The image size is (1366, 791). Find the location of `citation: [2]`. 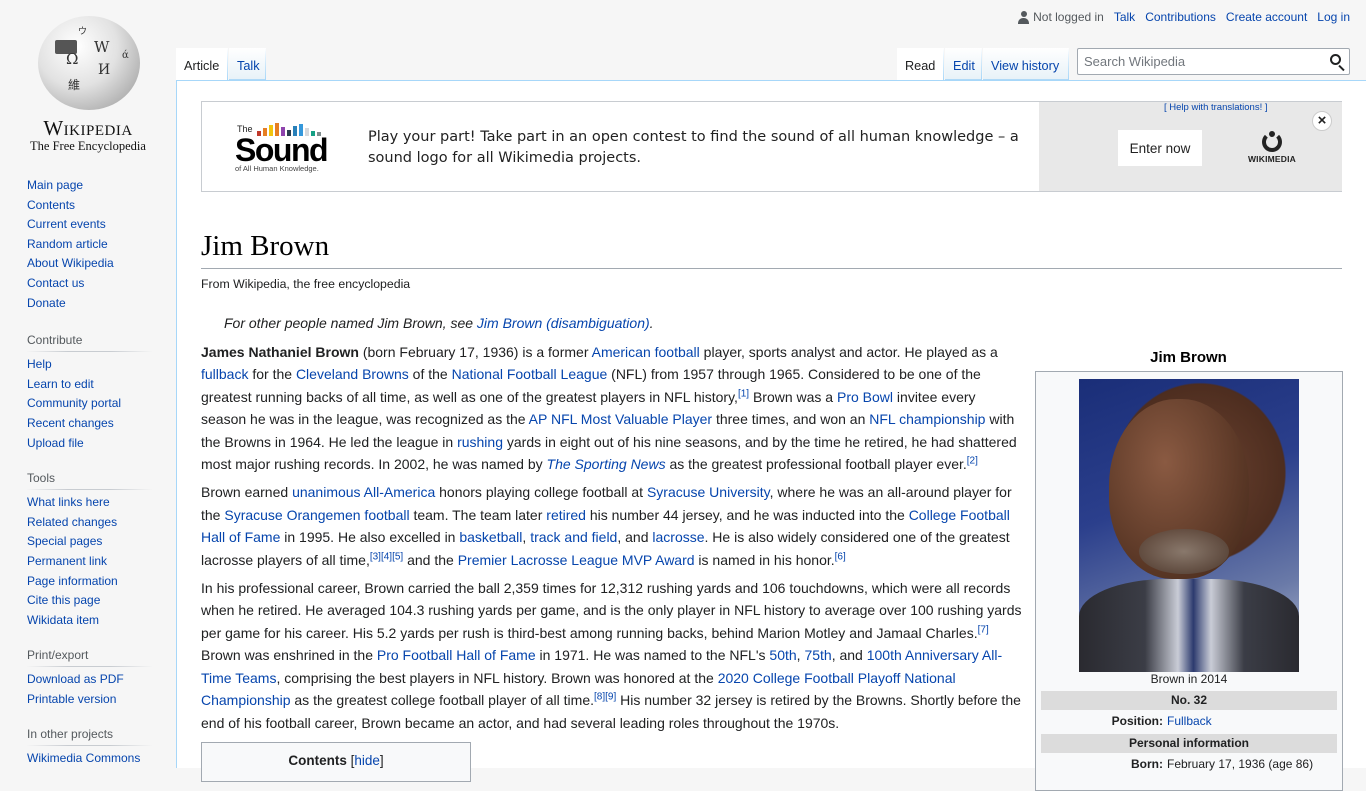

citation: [2] is located at coordinates (972, 460).